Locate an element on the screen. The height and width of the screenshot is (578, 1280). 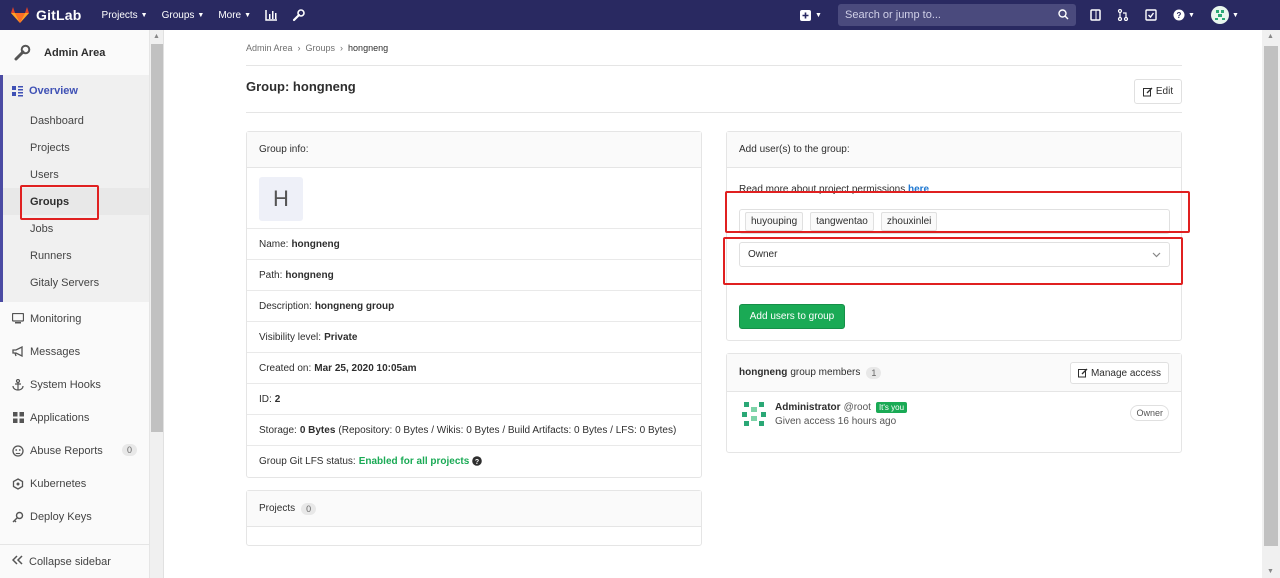
manage-access-label: Manage access is located at coordinates (1125, 373).